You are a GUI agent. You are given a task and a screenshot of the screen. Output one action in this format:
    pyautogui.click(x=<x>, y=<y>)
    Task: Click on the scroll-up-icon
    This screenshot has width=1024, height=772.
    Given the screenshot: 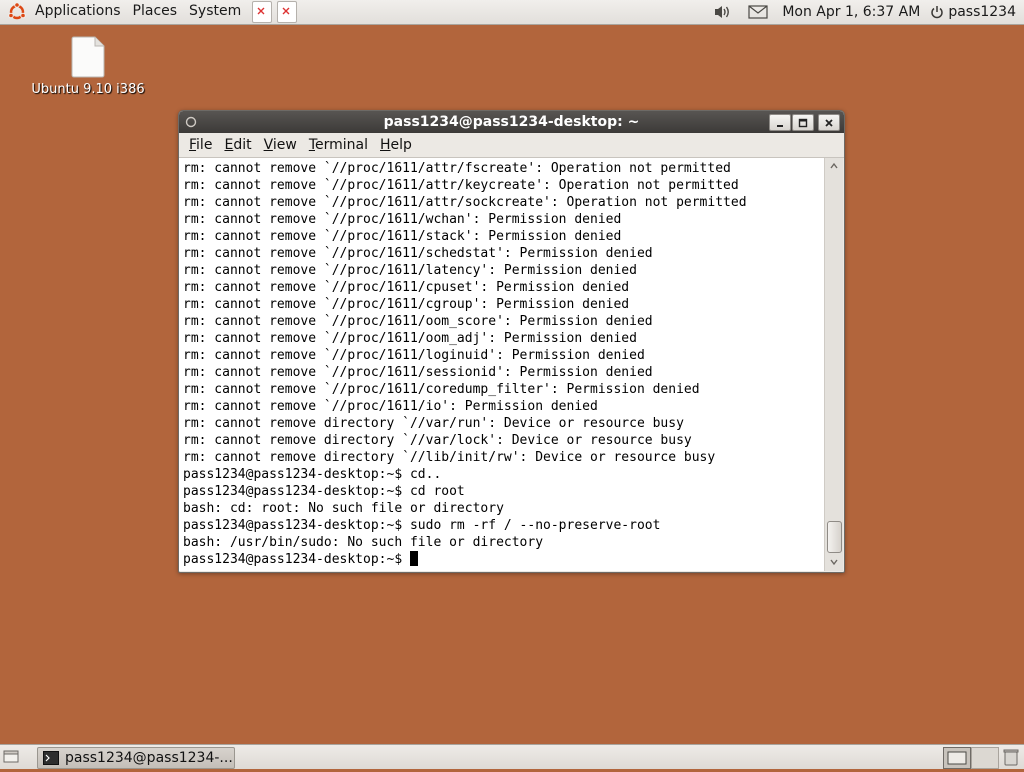 What is the action you would take?
    pyautogui.click(x=834, y=166)
    